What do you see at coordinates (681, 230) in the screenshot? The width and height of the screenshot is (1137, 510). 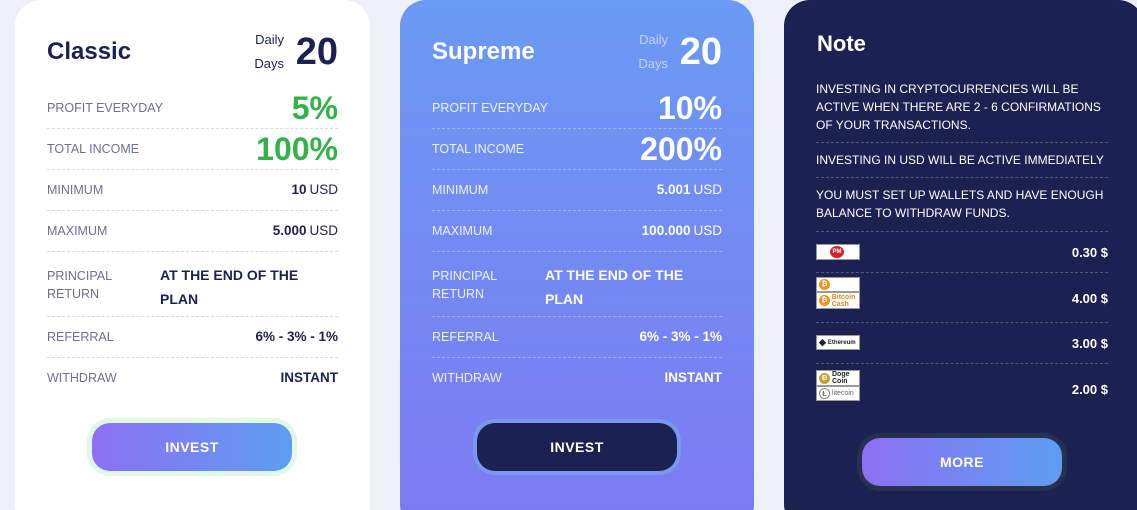 I see `maximum-value: 100.000 USD` at bounding box center [681, 230].